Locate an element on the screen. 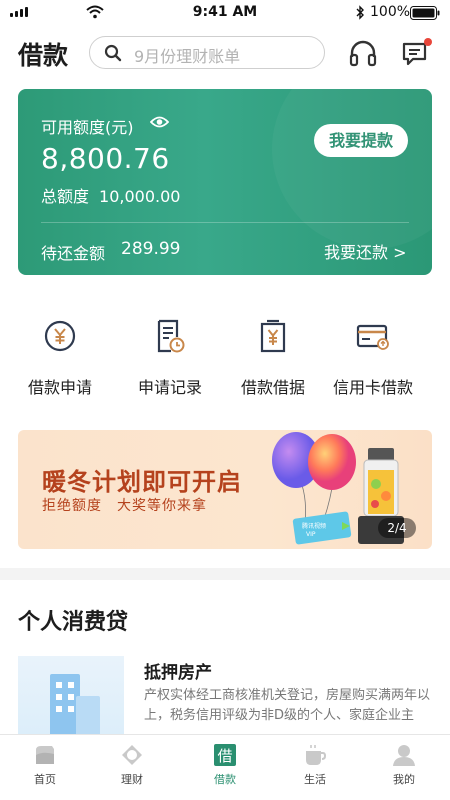 This screenshot has width=450, height=800. message-icon is located at coordinates (417, 53).